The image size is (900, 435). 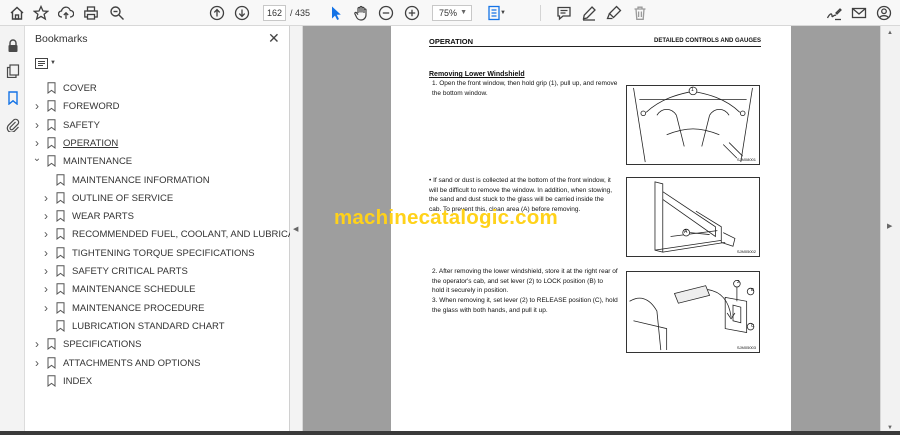 I want to click on bookmark-label: SAFETY CRITICAL PARTS, so click(x=130, y=271).